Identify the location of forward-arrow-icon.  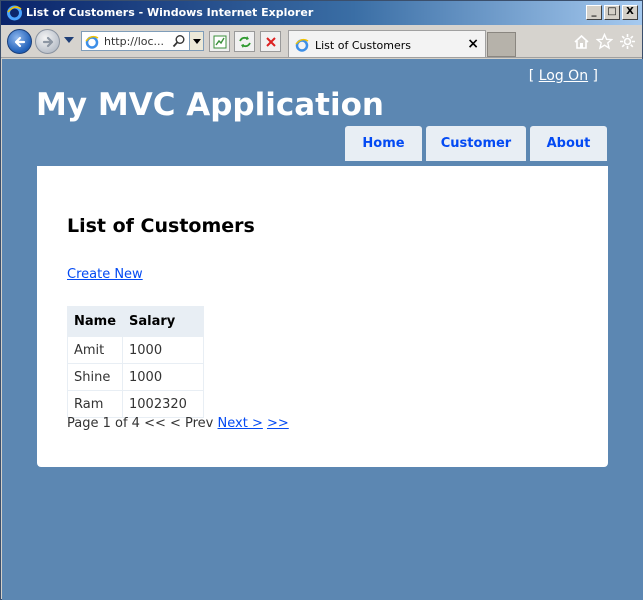
(48, 42).